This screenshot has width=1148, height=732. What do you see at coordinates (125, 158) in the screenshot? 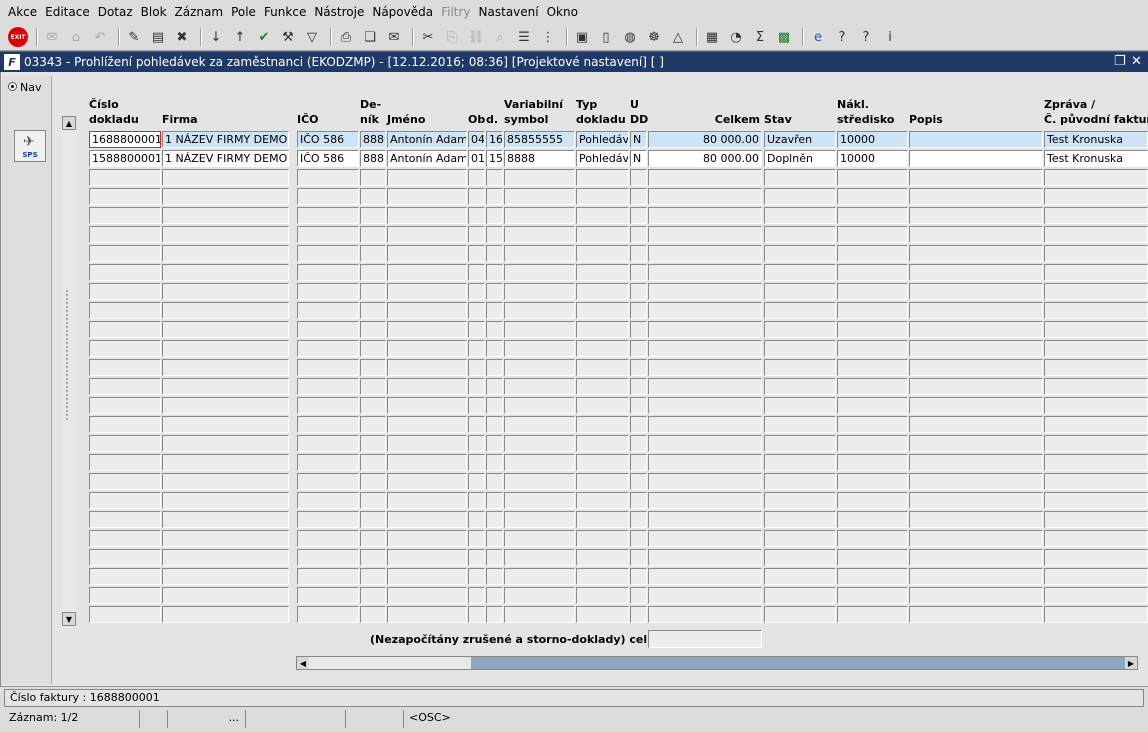
I see `cell-cislo: 1588800001` at bounding box center [125, 158].